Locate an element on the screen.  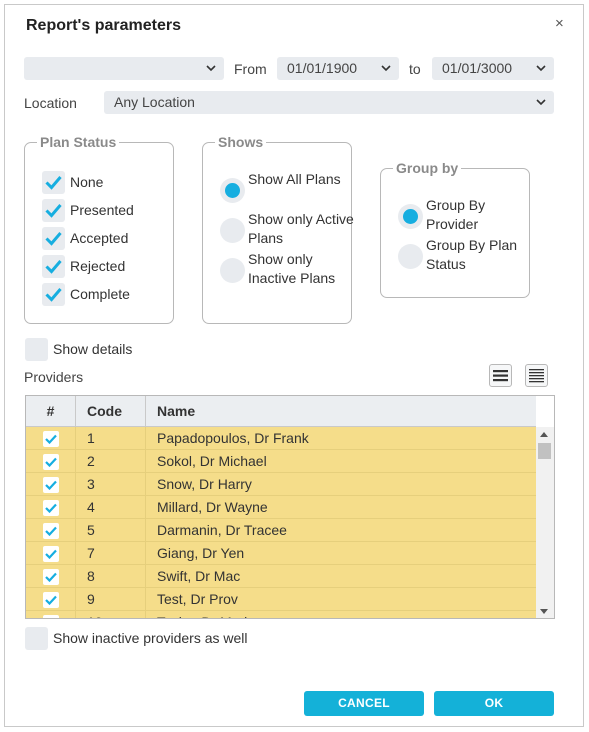
row-name: Sokol, Dr Michael is located at coordinates (212, 461).